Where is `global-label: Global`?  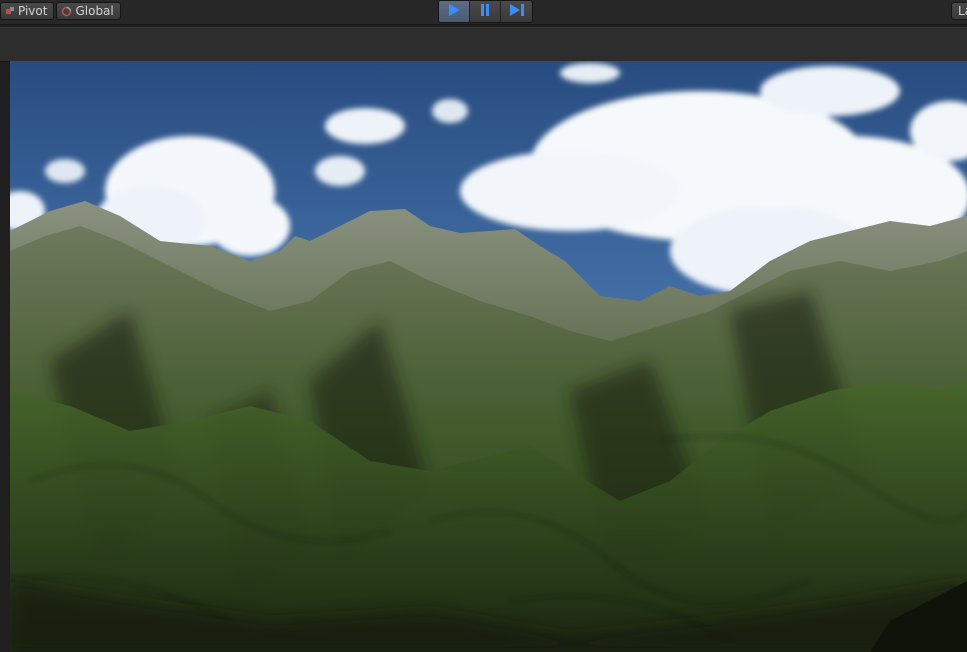 global-label: Global is located at coordinates (94, 11).